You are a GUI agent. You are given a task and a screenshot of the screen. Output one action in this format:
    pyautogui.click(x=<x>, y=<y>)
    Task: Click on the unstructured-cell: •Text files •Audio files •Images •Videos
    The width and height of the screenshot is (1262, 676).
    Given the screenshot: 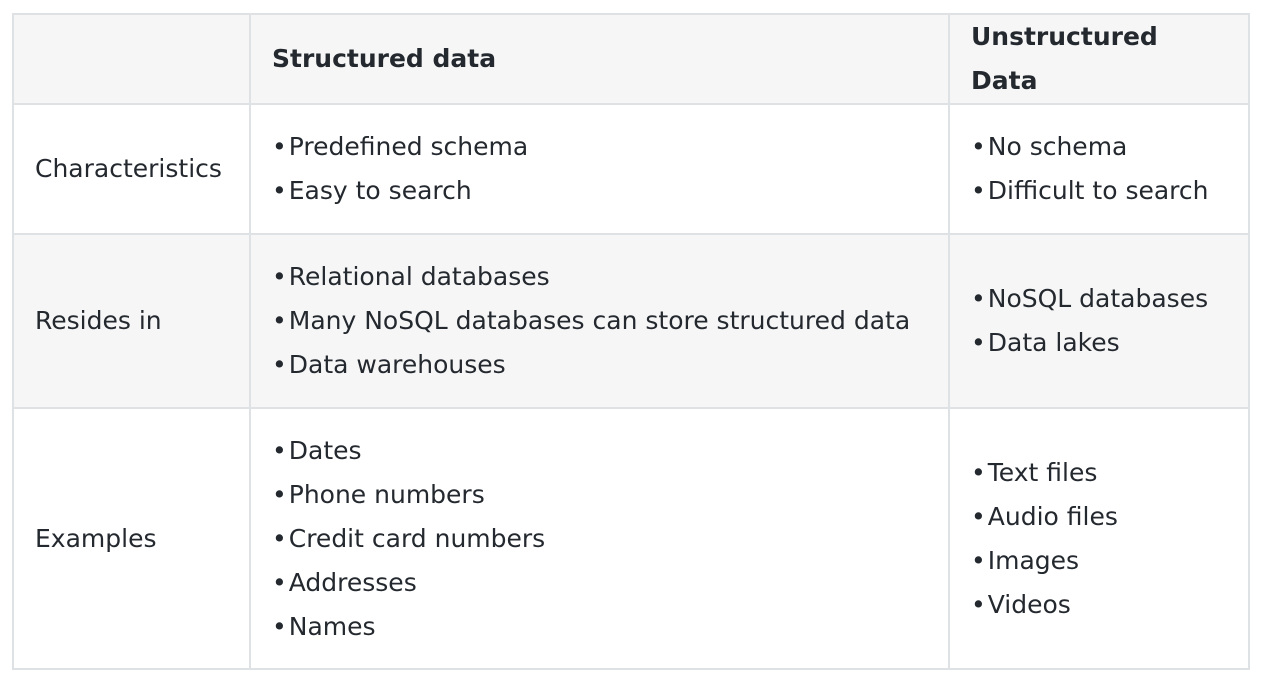 What is the action you would take?
    pyautogui.click(x=1099, y=538)
    